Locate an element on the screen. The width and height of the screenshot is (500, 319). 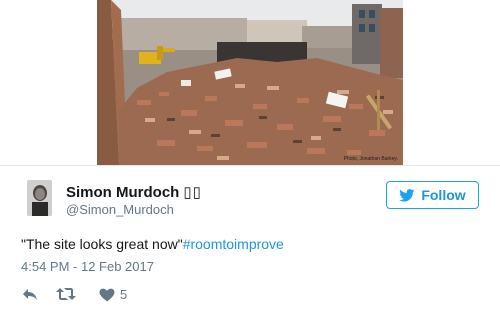
reply-button is located at coordinates (30, 294).